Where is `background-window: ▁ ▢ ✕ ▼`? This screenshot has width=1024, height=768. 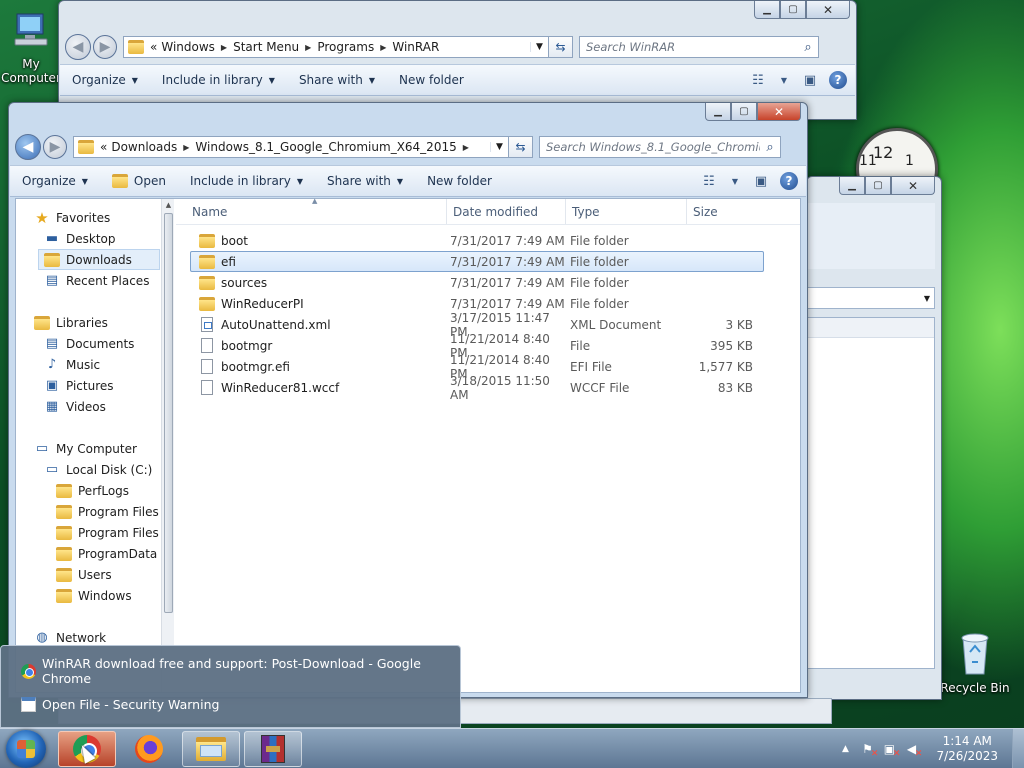 background-window: ▁ ▢ ✕ ▼ is located at coordinates (874, 438).